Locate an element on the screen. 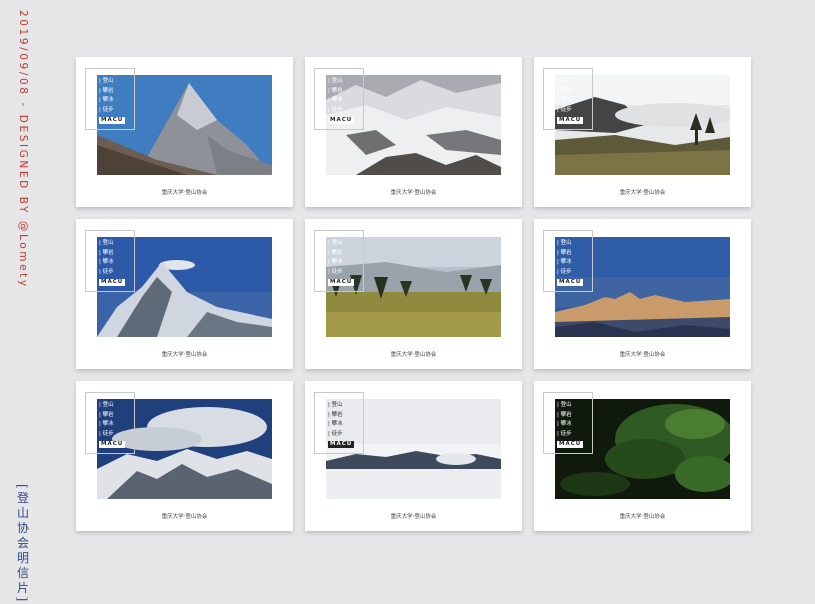  side-subtitle: [登山协会明信片] is located at coordinates (23, 544).